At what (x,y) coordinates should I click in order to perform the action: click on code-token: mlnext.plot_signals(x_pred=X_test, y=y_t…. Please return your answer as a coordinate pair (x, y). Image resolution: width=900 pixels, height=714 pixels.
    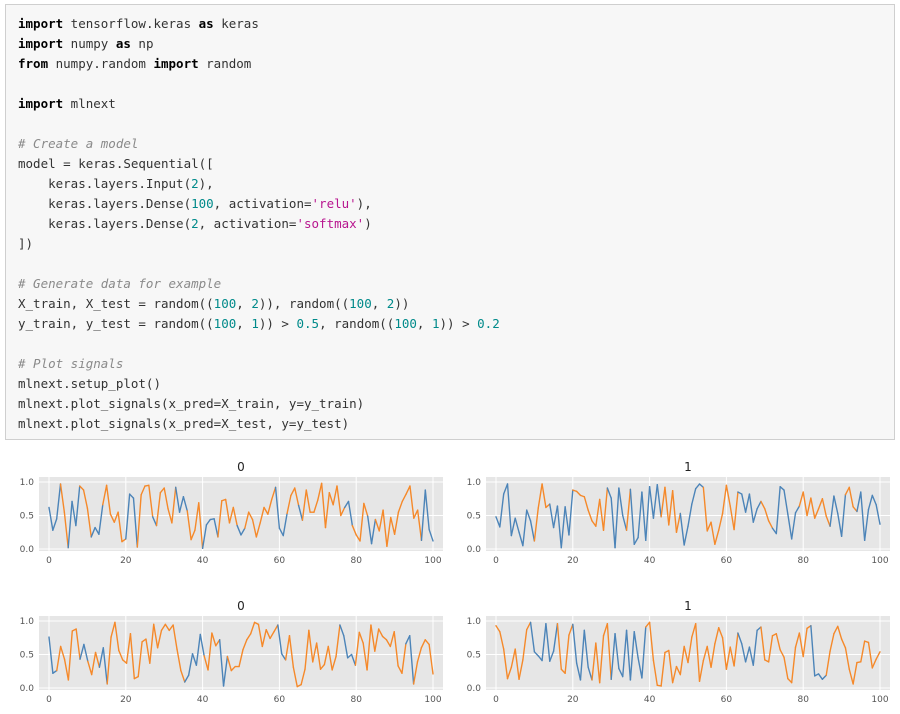
    Looking at the image, I should click on (184, 423).